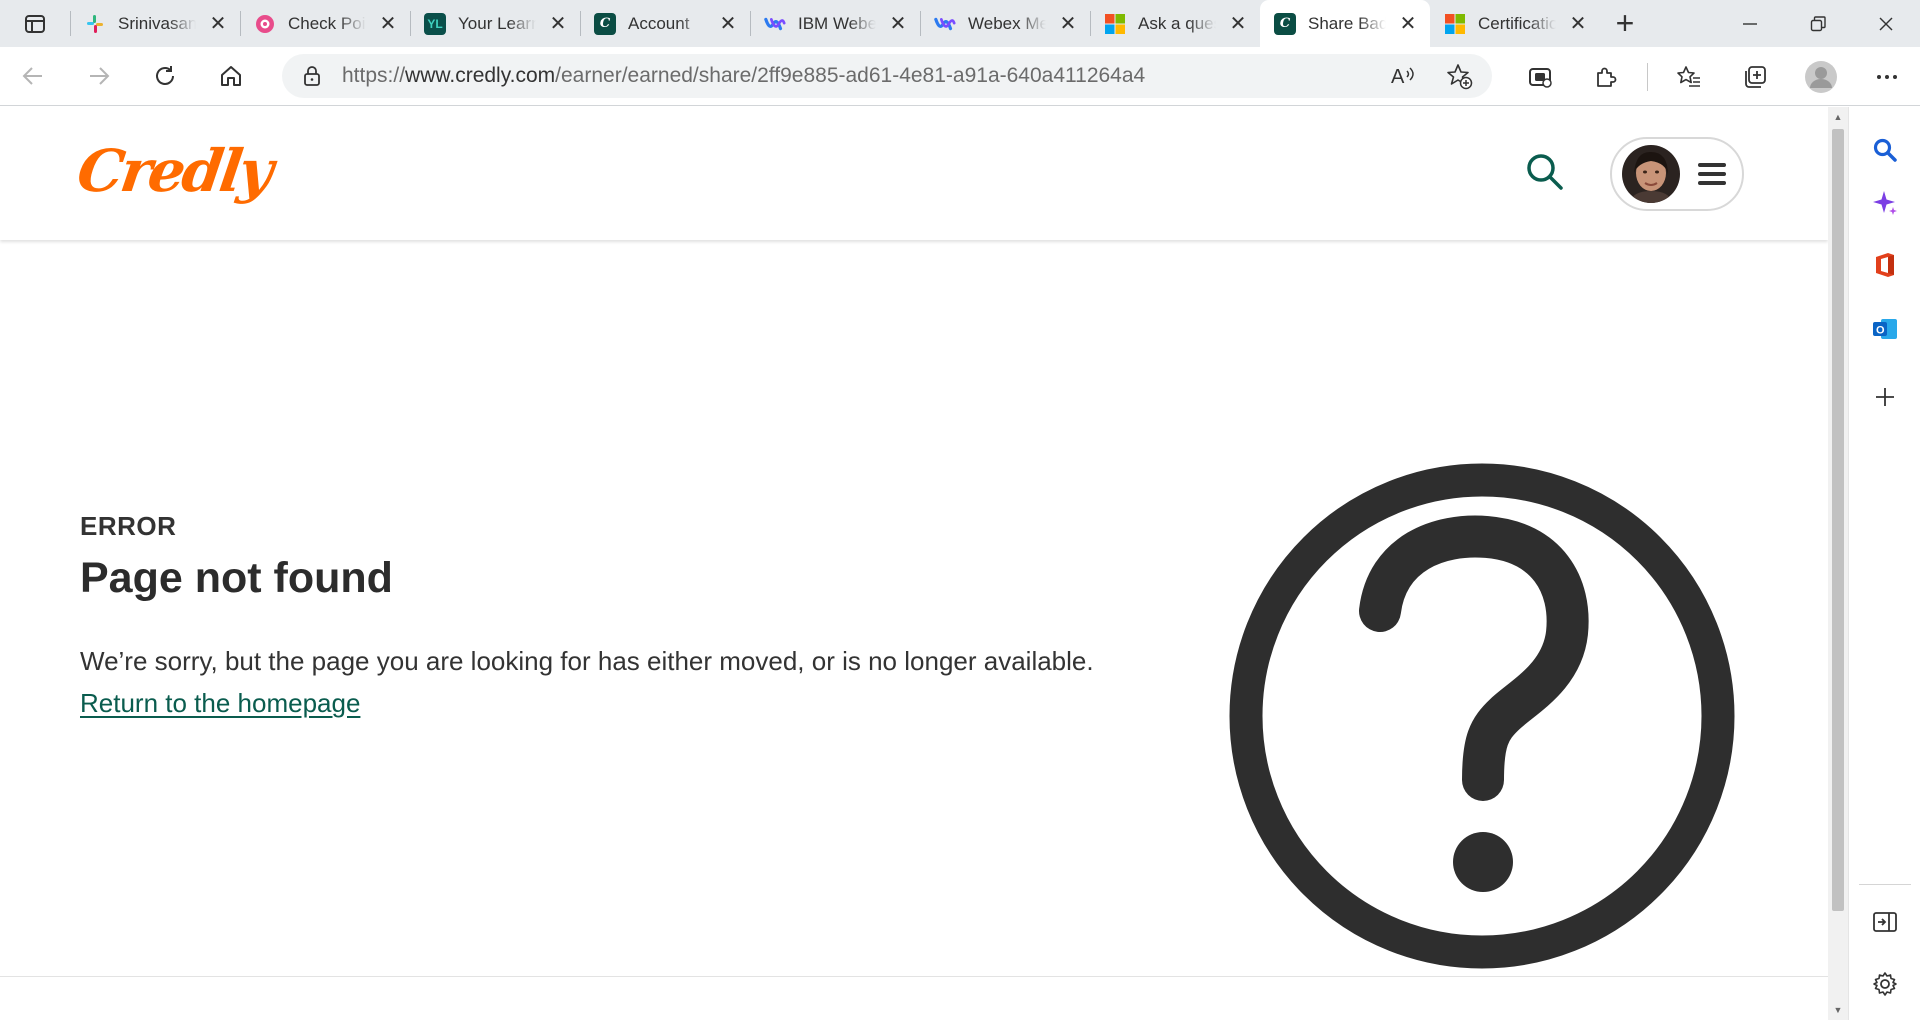 The width and height of the screenshot is (1920, 1020). What do you see at coordinates (265, 24) in the screenshot?
I see `checkpoint-icon` at bounding box center [265, 24].